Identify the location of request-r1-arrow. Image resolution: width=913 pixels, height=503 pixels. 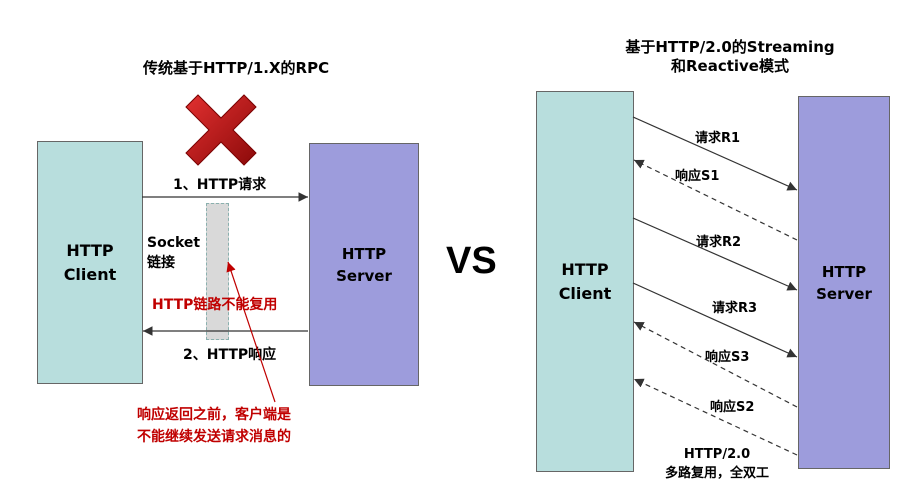
(715, 153).